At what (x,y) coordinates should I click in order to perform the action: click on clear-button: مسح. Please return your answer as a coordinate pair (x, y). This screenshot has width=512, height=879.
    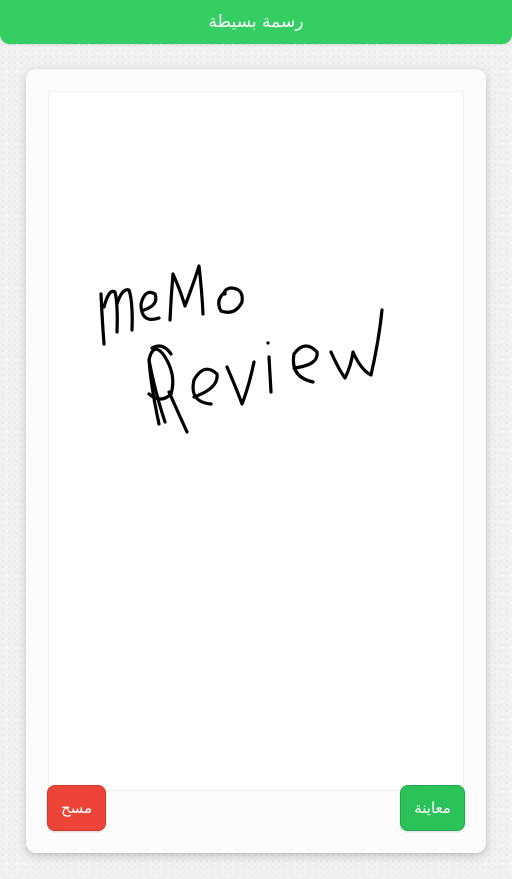
    Looking at the image, I should click on (76, 808).